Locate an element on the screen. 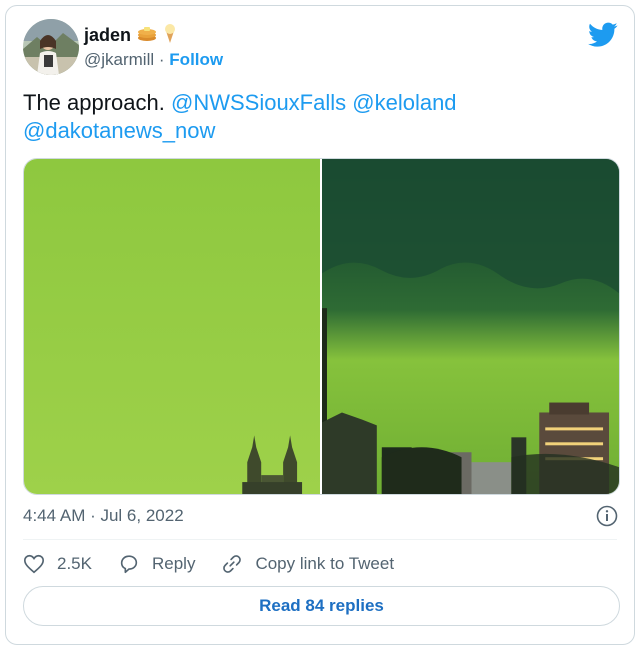  pancakes-icon is located at coordinates (147, 35).